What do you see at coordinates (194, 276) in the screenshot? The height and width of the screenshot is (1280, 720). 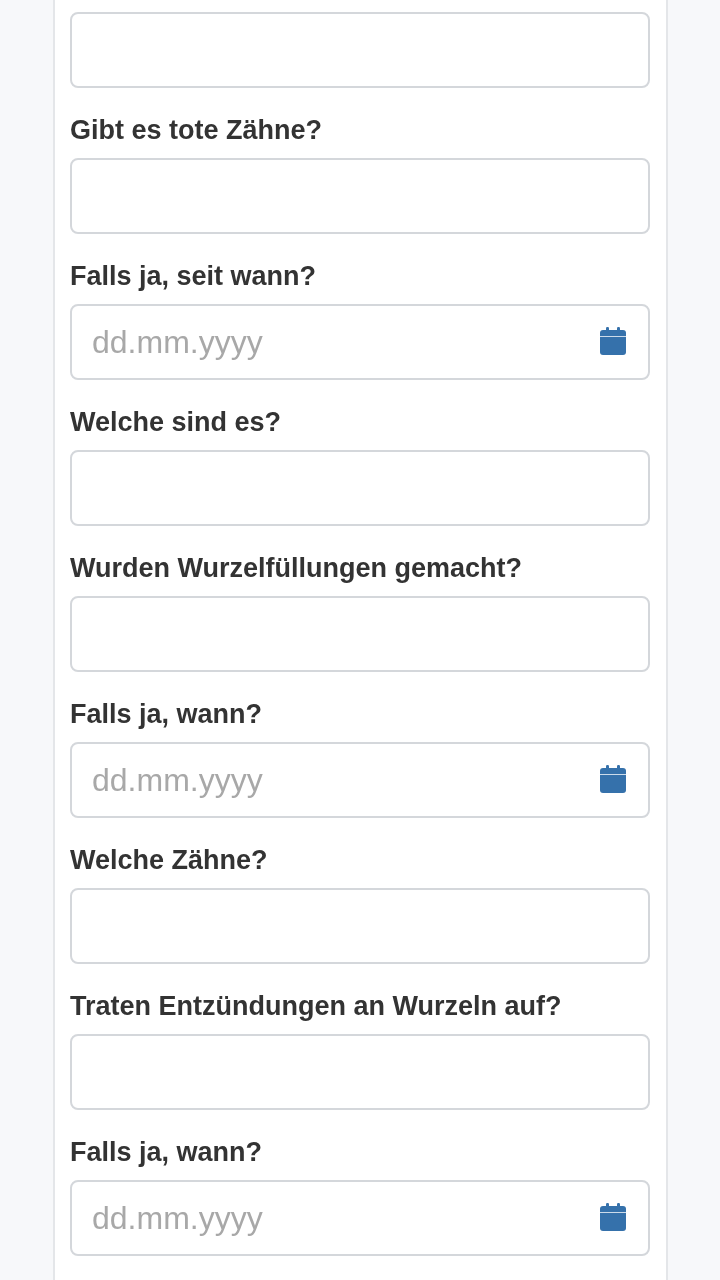 I see `field-label: Falls ja, seit wann?` at bounding box center [194, 276].